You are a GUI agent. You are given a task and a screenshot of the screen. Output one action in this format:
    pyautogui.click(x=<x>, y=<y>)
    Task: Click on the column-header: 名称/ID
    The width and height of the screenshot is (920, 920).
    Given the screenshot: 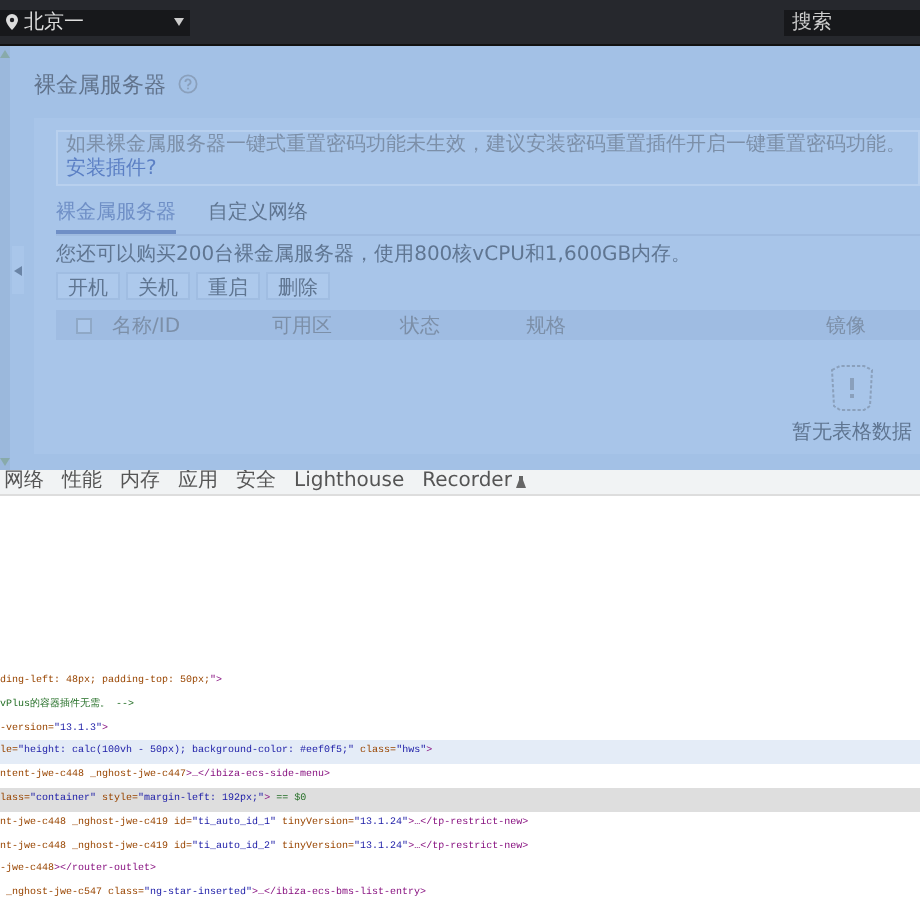 What is the action you would take?
    pyautogui.click(x=147, y=326)
    